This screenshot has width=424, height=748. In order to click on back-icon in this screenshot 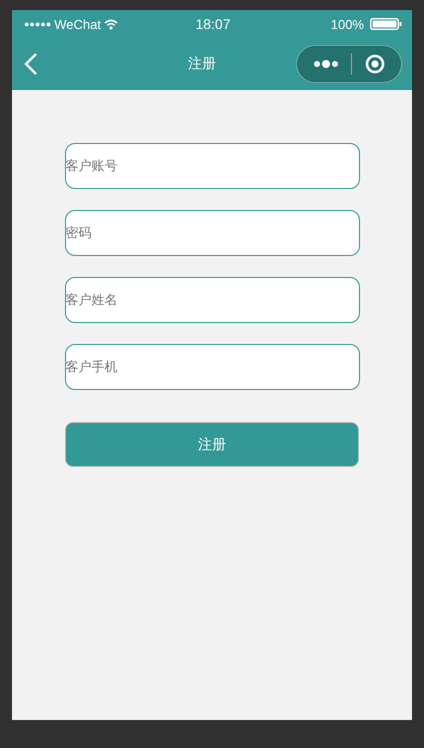, I will do `click(31, 64)`.